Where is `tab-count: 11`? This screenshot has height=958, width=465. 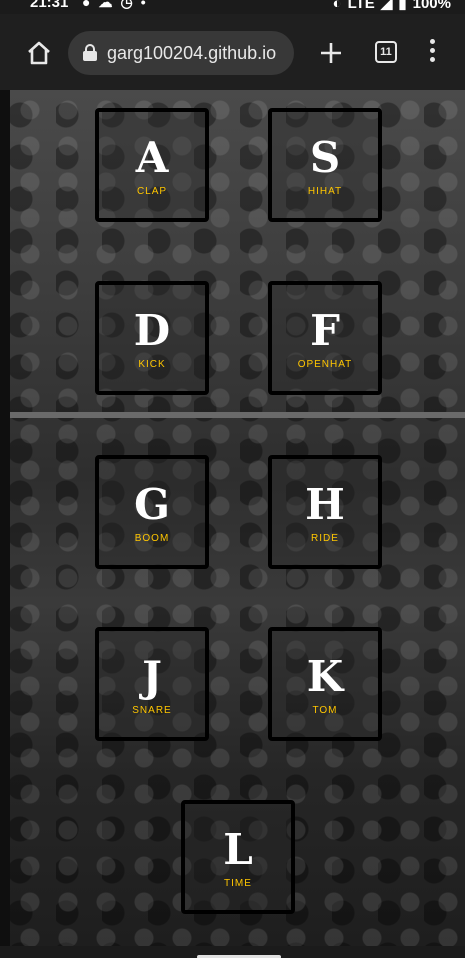
tab-count: 11 is located at coordinates (386, 52).